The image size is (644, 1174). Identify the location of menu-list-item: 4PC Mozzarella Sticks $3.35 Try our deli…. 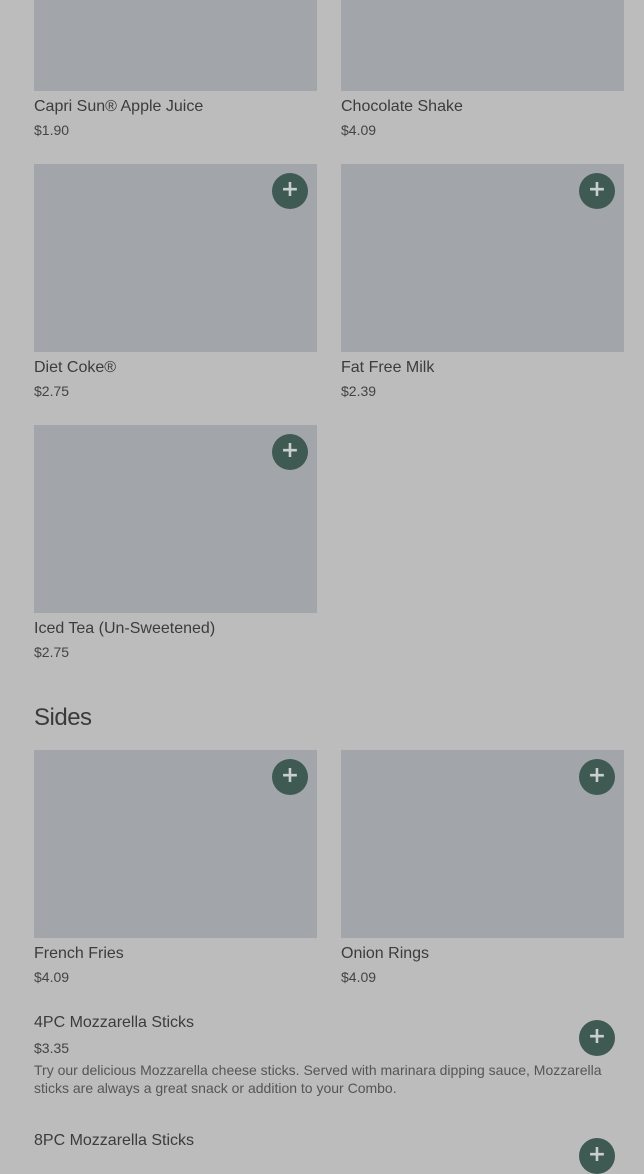
(329, 1055).